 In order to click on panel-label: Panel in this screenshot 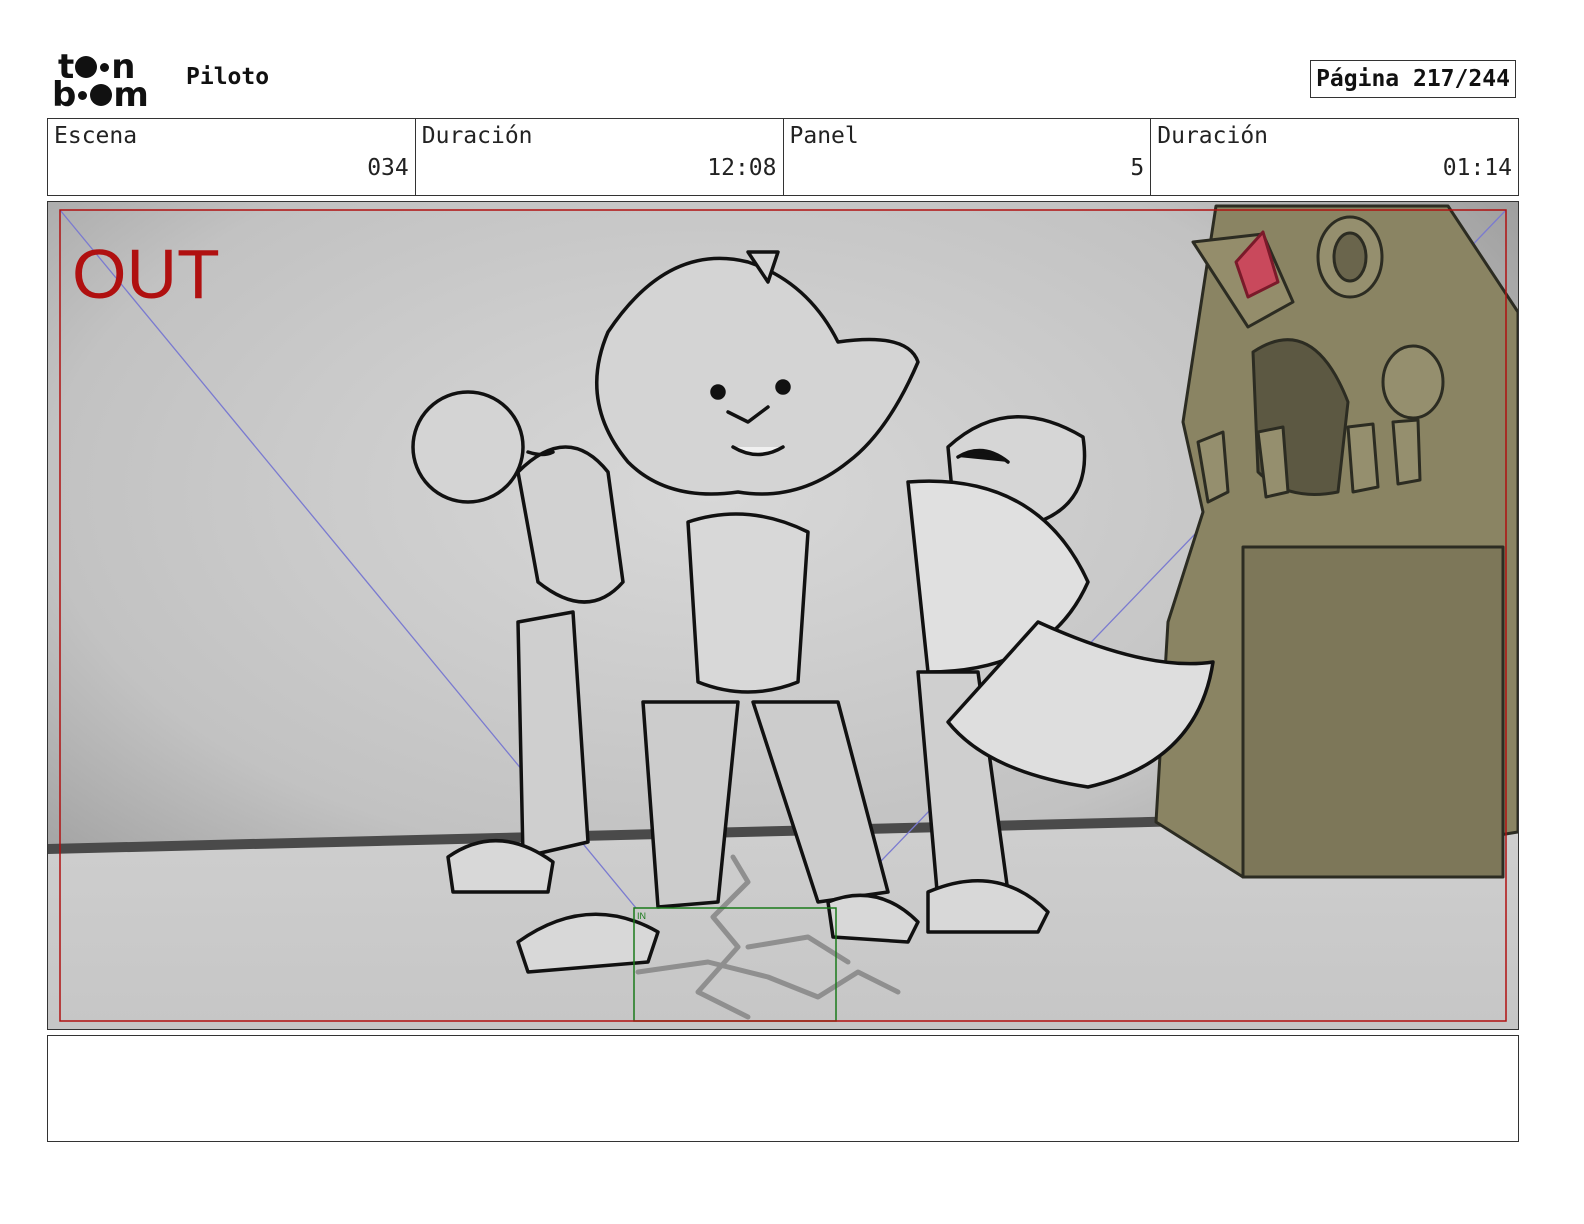, I will do `click(824, 136)`.